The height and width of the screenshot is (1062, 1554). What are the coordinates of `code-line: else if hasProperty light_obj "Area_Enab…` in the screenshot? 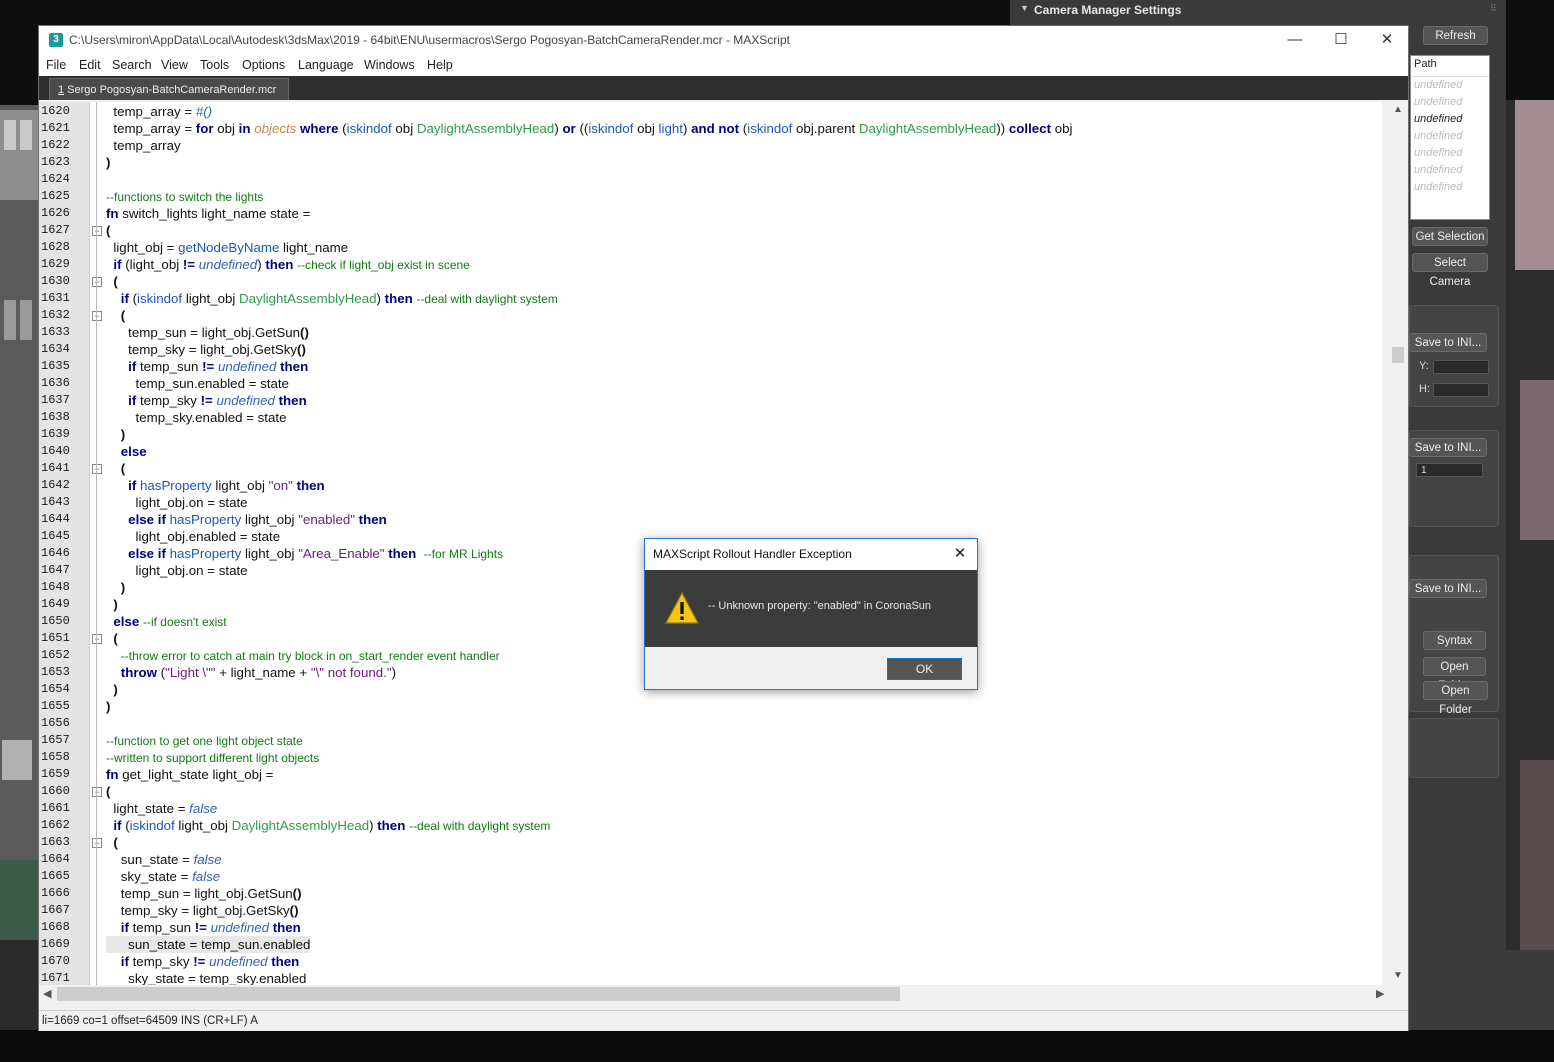 It's located at (304, 553).